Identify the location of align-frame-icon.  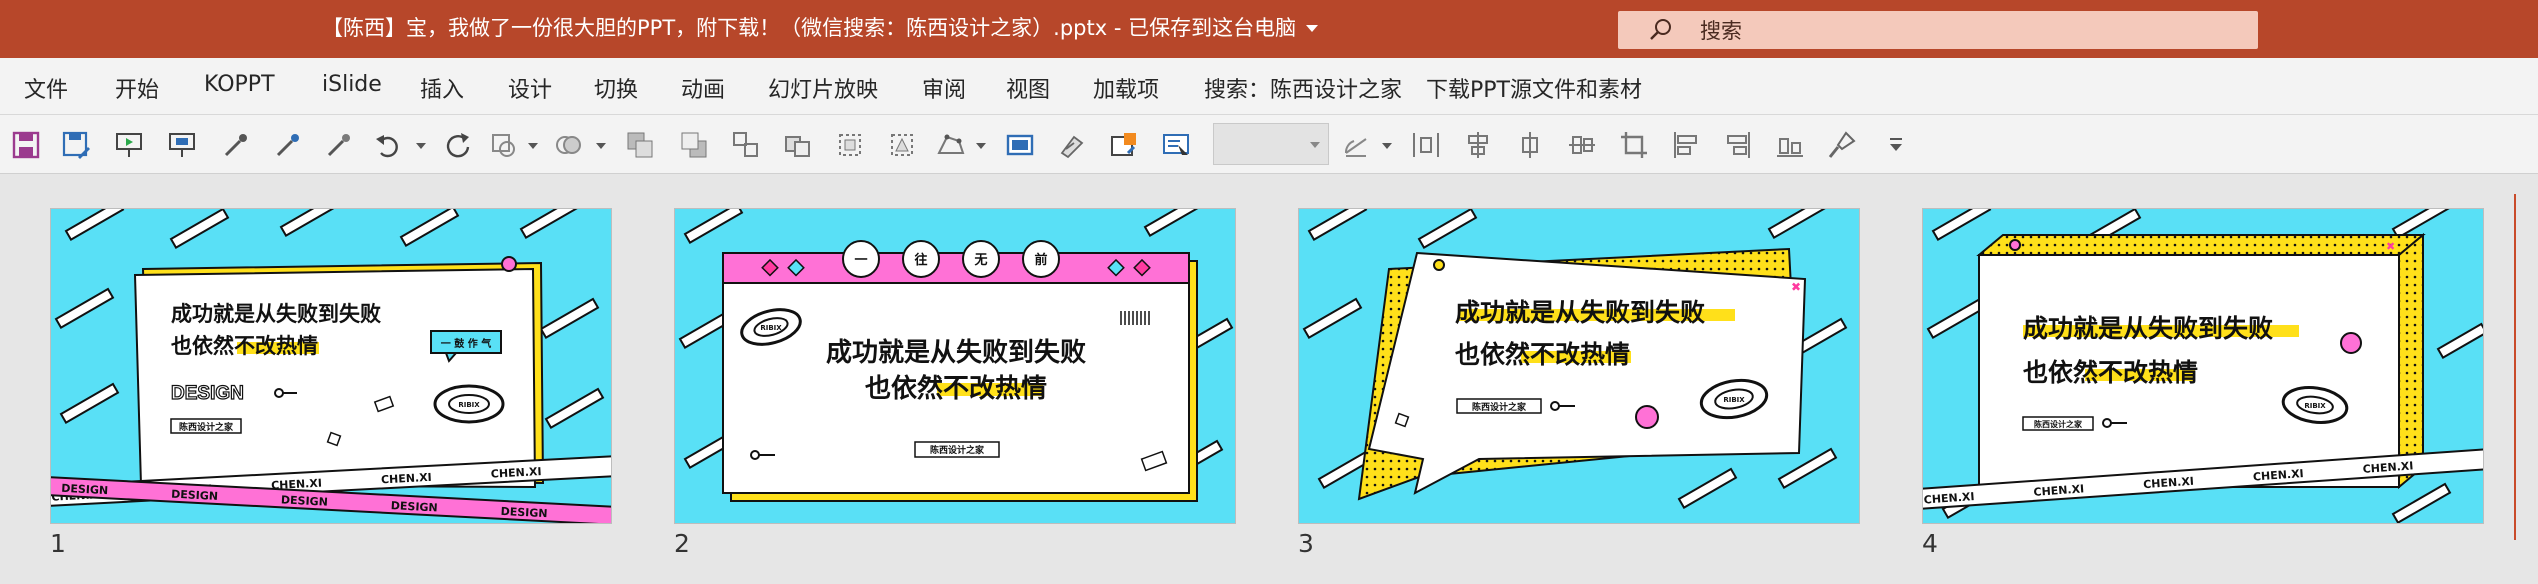
(1020, 145).